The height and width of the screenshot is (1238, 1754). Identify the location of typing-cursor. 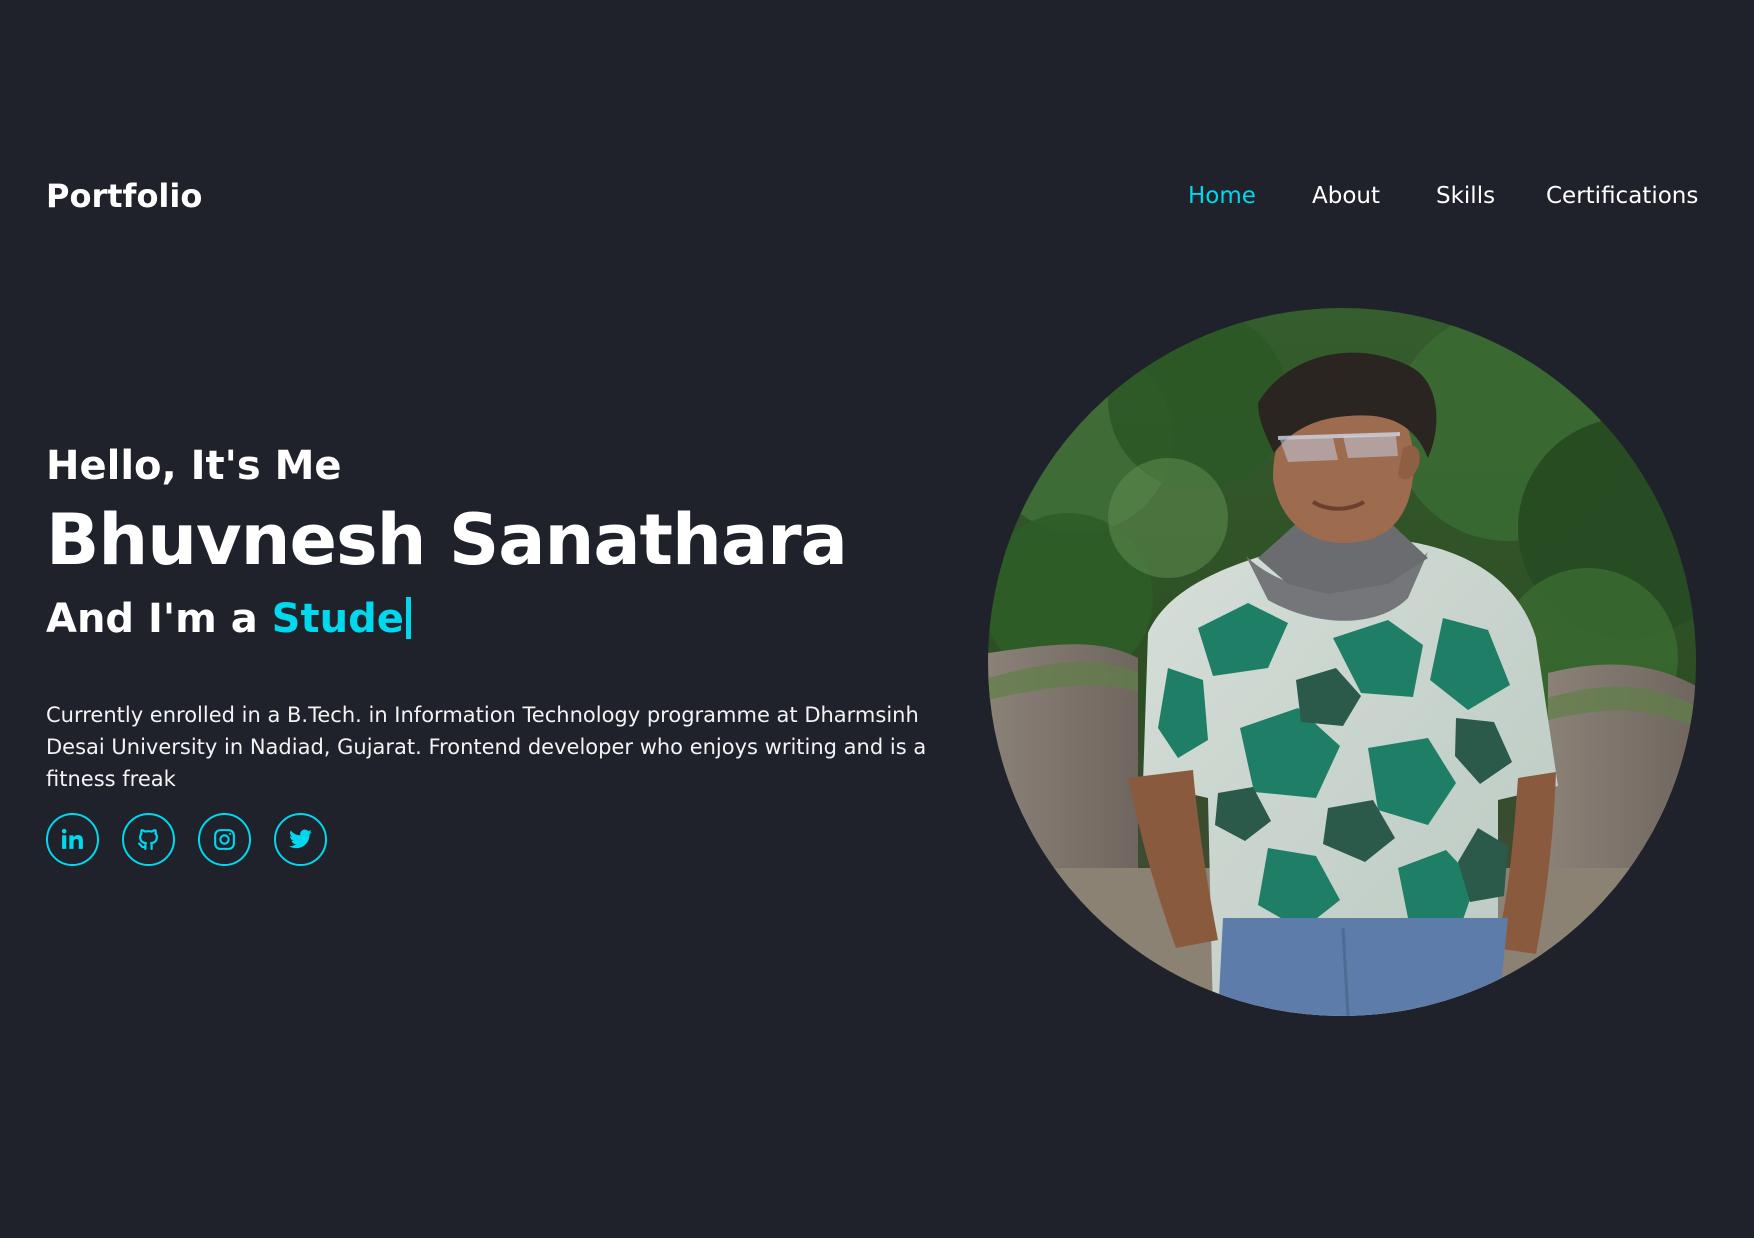
(408, 618).